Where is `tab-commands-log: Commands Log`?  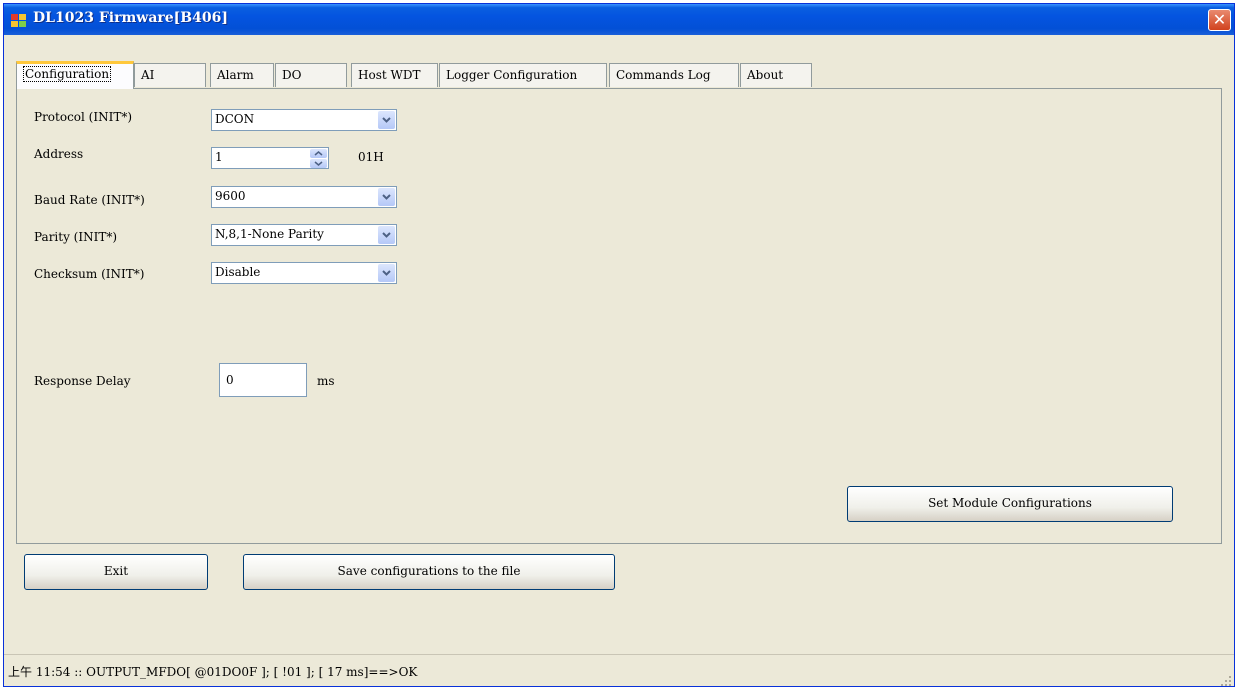
tab-commands-log: Commands Log is located at coordinates (674, 75).